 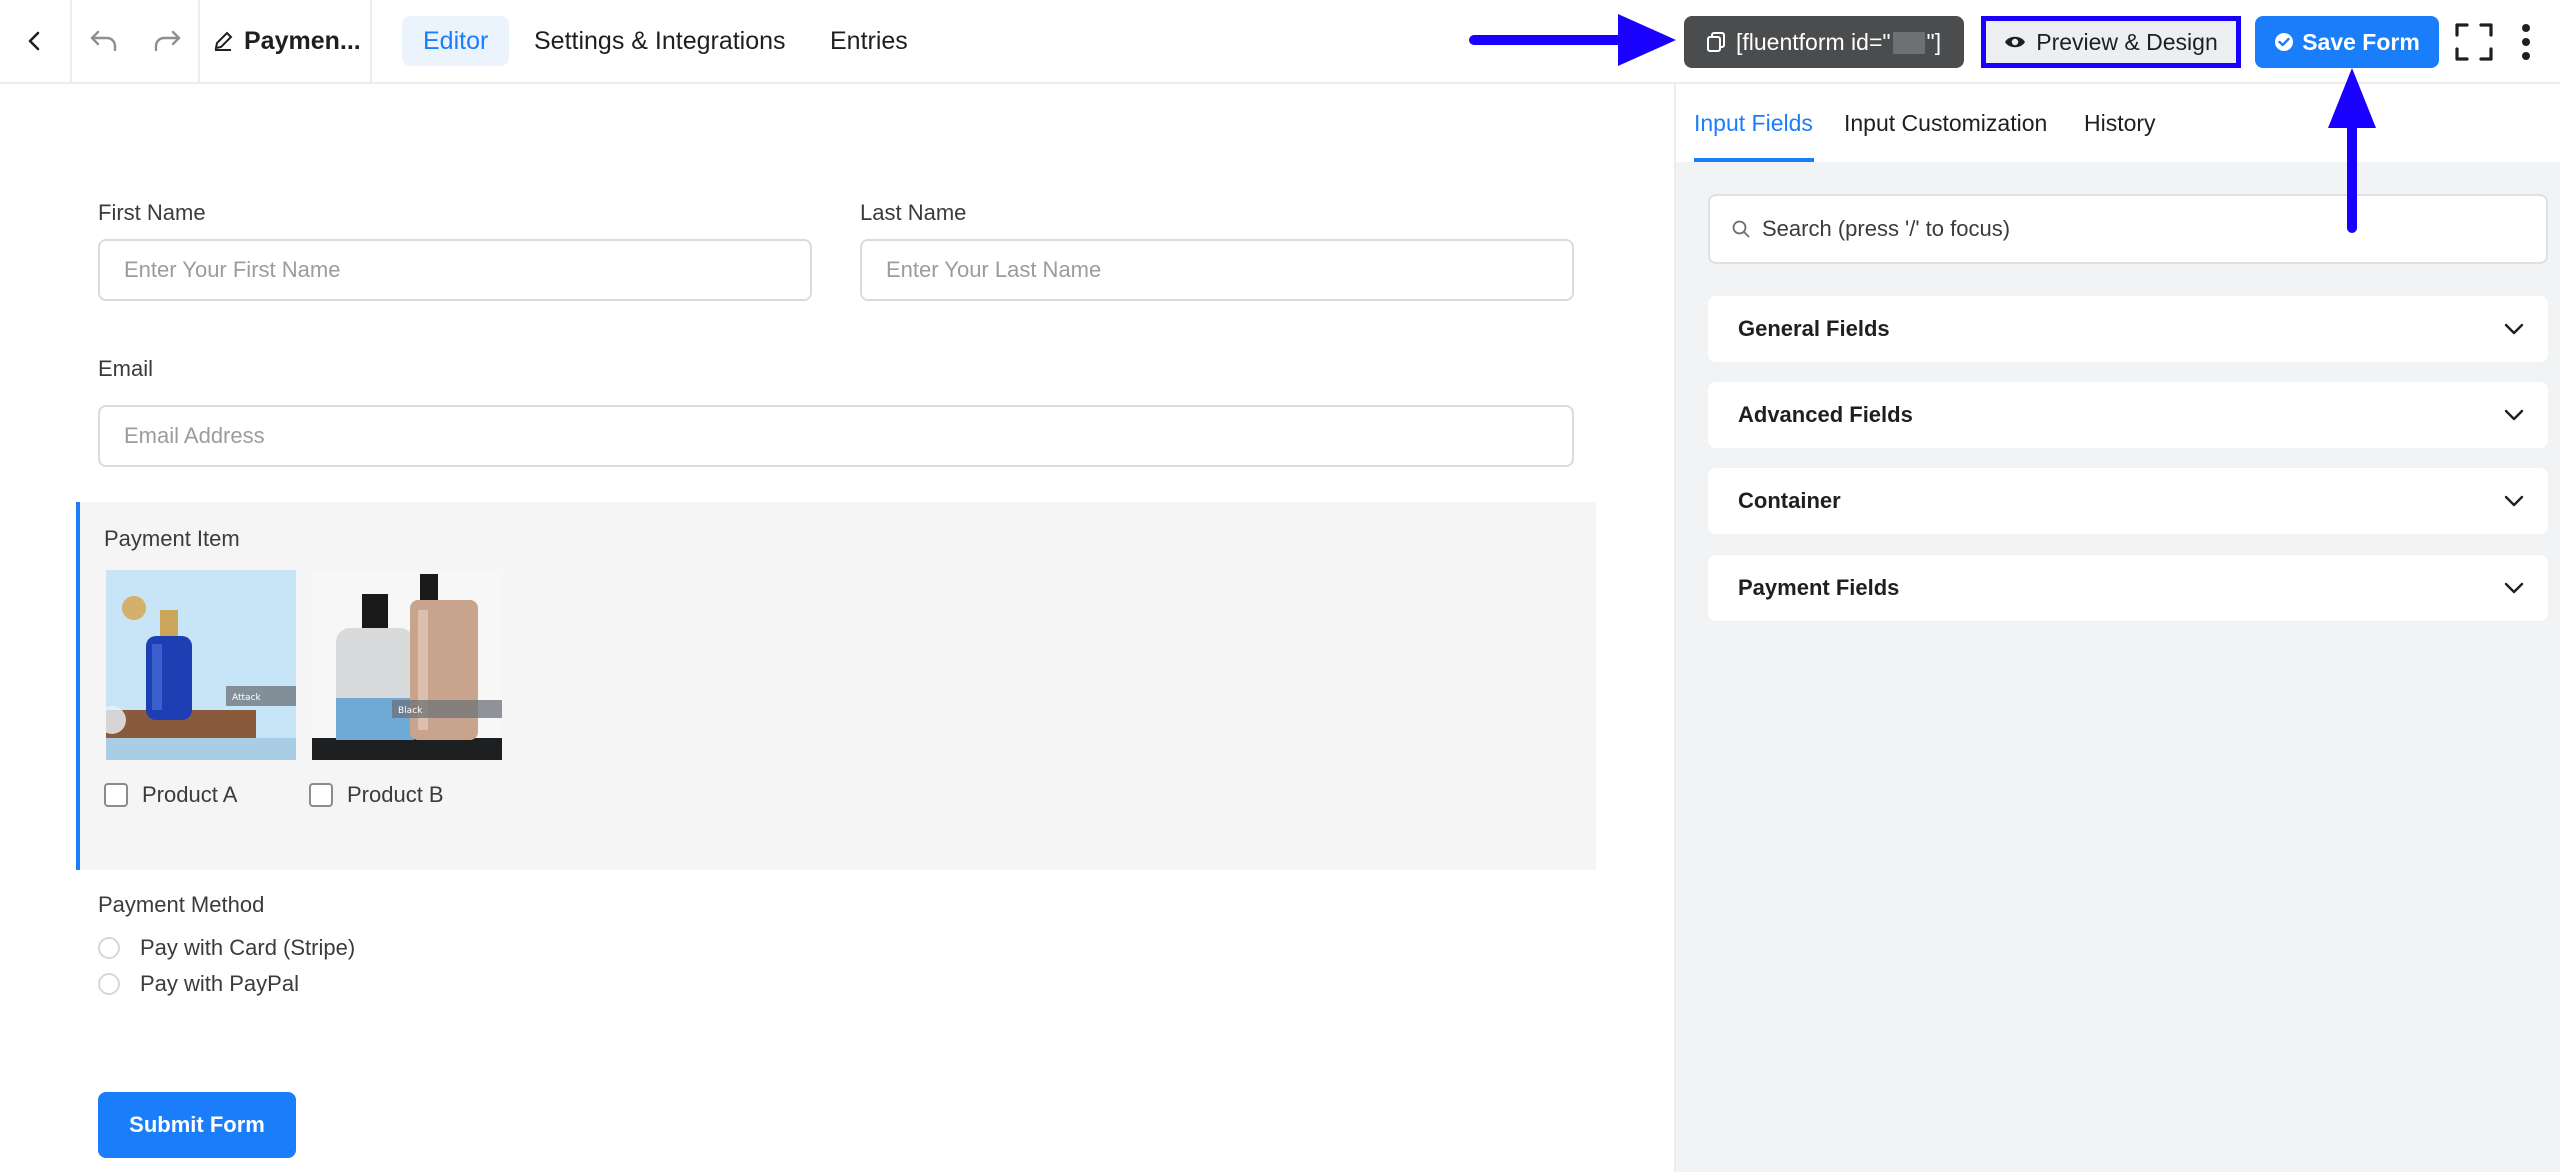 I want to click on redo-icon, so click(x=167, y=41).